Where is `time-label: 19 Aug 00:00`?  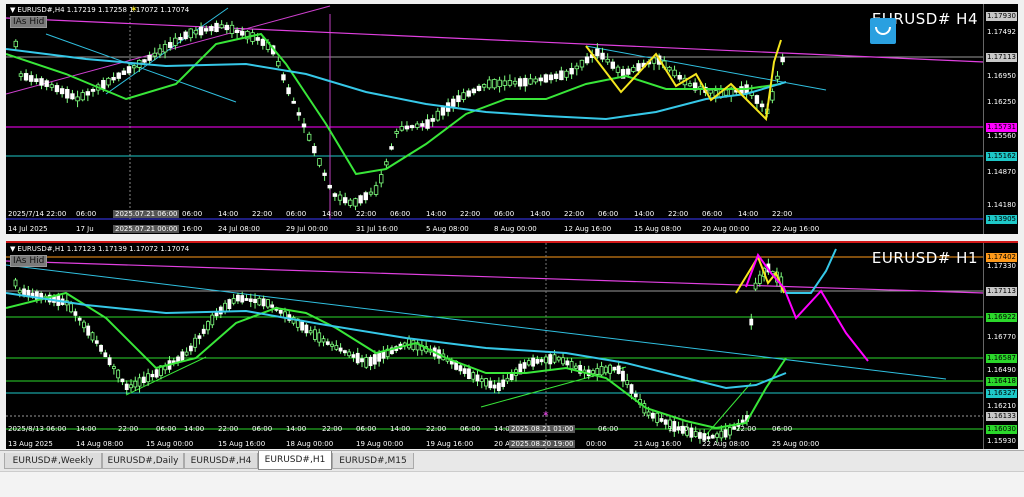 time-label: 19 Aug 00:00 is located at coordinates (380, 444).